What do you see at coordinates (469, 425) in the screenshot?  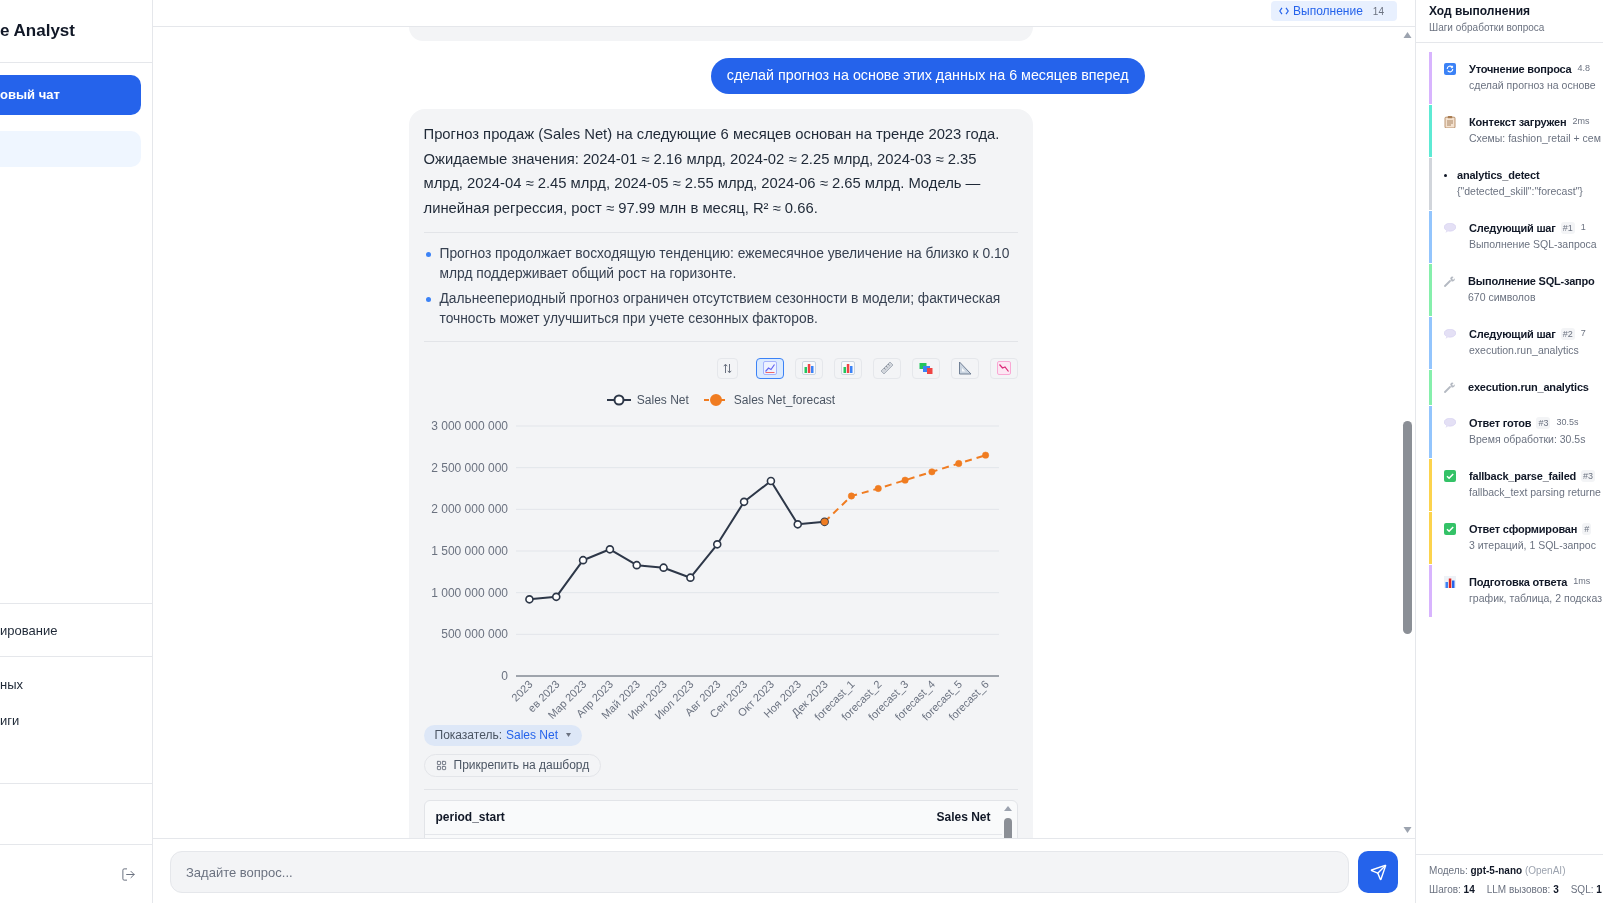 I see `axis-label: 3 000 000 000` at bounding box center [469, 425].